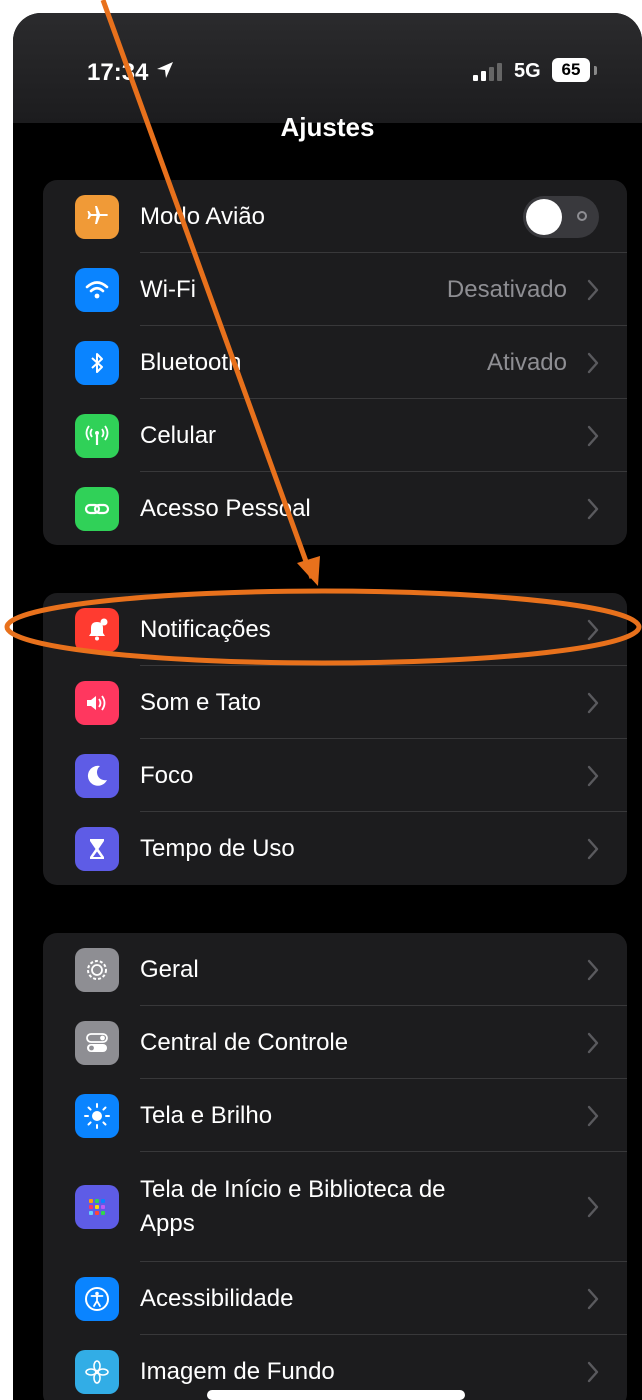  Describe the element at coordinates (571, 70) in the screenshot. I see `battery-level: 65` at that location.